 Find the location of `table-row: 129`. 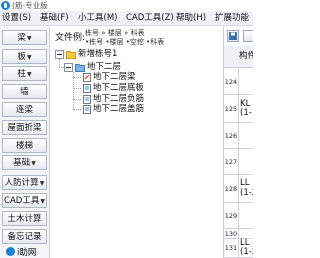

table-row: 129 is located at coordinates (238, 216).